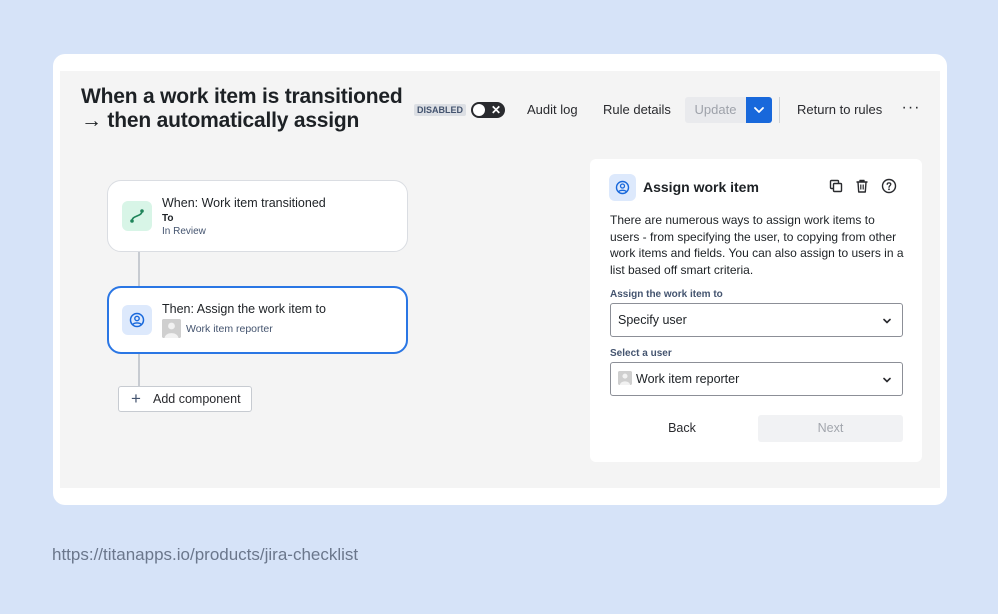 The width and height of the screenshot is (998, 614). What do you see at coordinates (862, 186) in the screenshot?
I see `trash-icon` at bounding box center [862, 186].